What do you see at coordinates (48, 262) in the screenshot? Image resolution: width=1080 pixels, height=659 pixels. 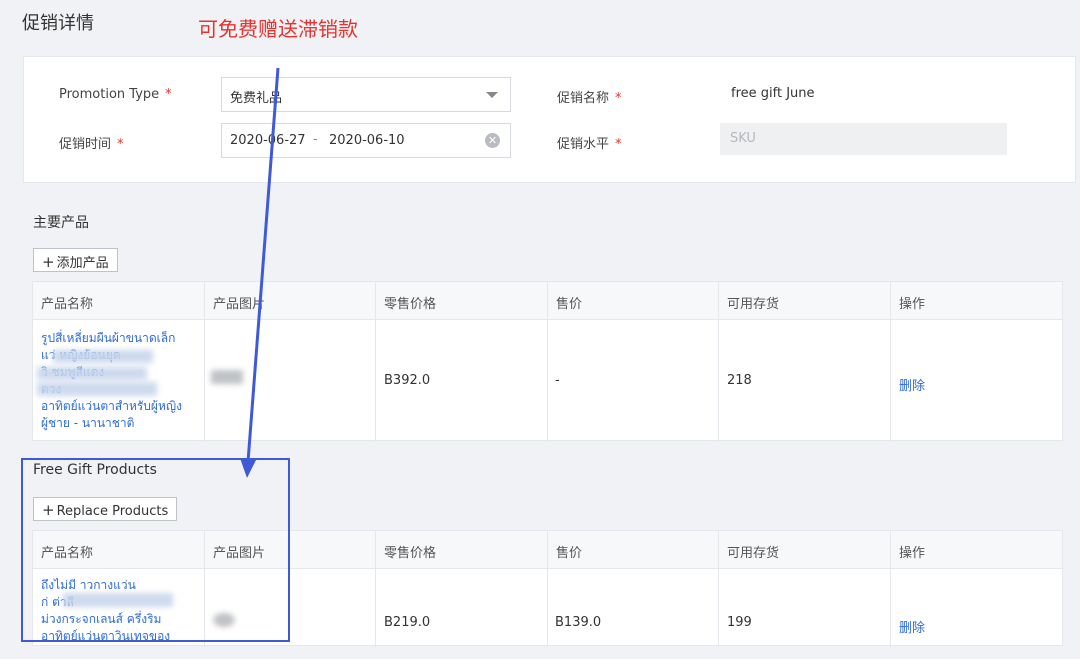 I see `plus-icon: +` at bounding box center [48, 262].